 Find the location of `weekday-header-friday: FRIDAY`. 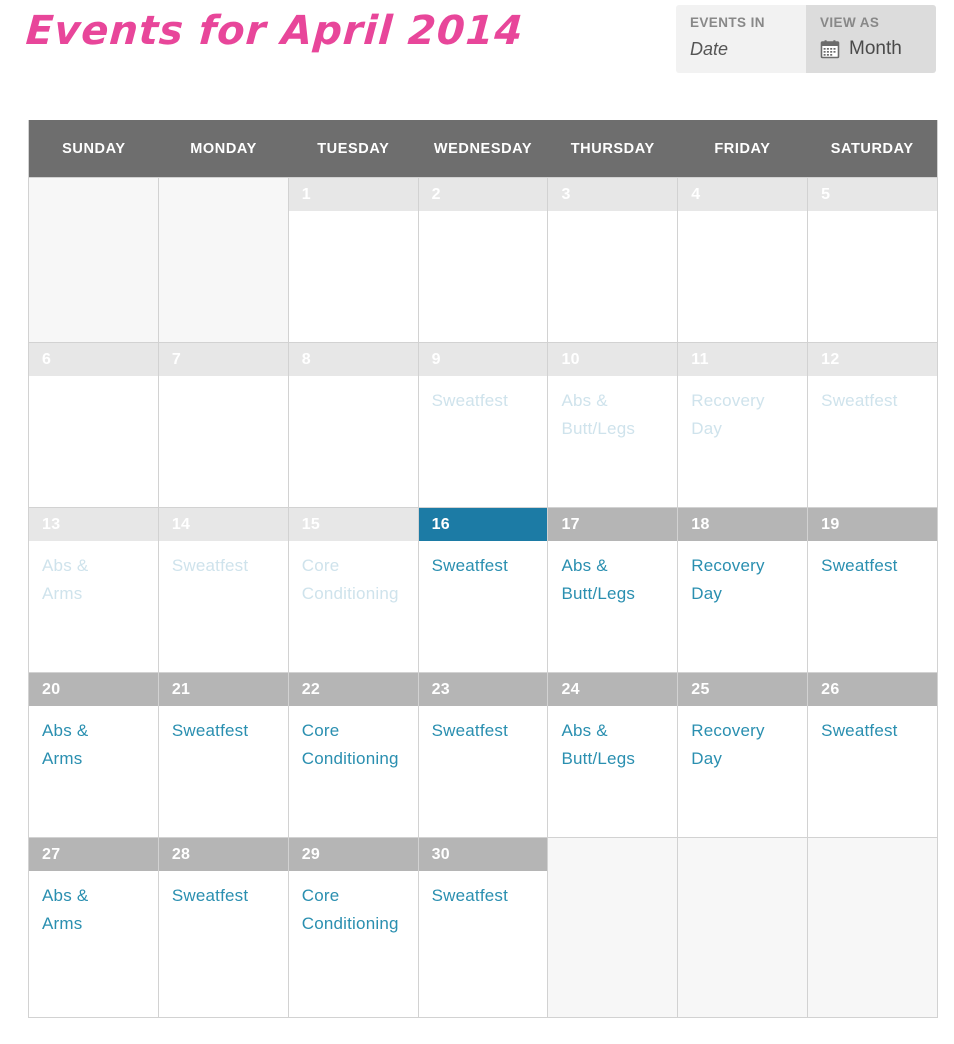

weekday-header-friday: FRIDAY is located at coordinates (742, 149).